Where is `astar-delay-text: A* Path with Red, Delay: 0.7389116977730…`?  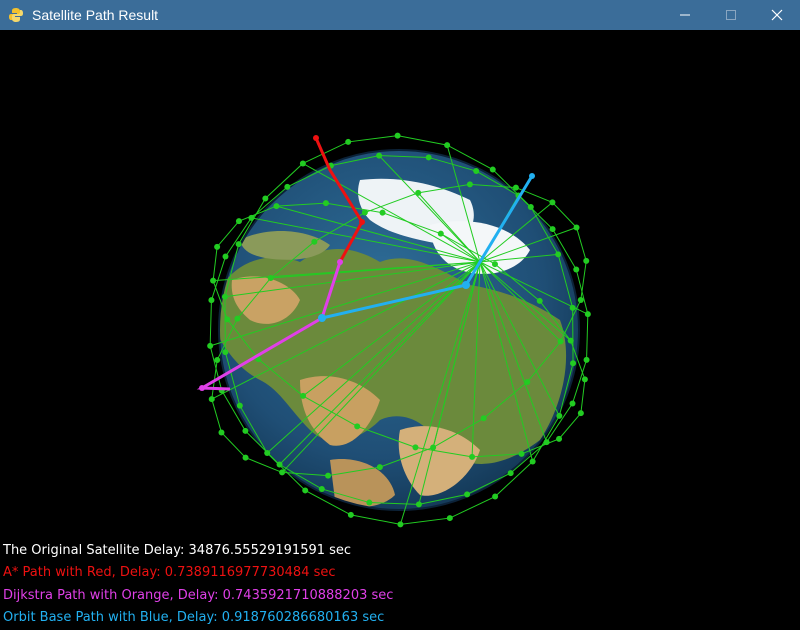
astar-delay-text: A* Path with Red, Delay: 0.7389116977730… is located at coordinates (169, 572).